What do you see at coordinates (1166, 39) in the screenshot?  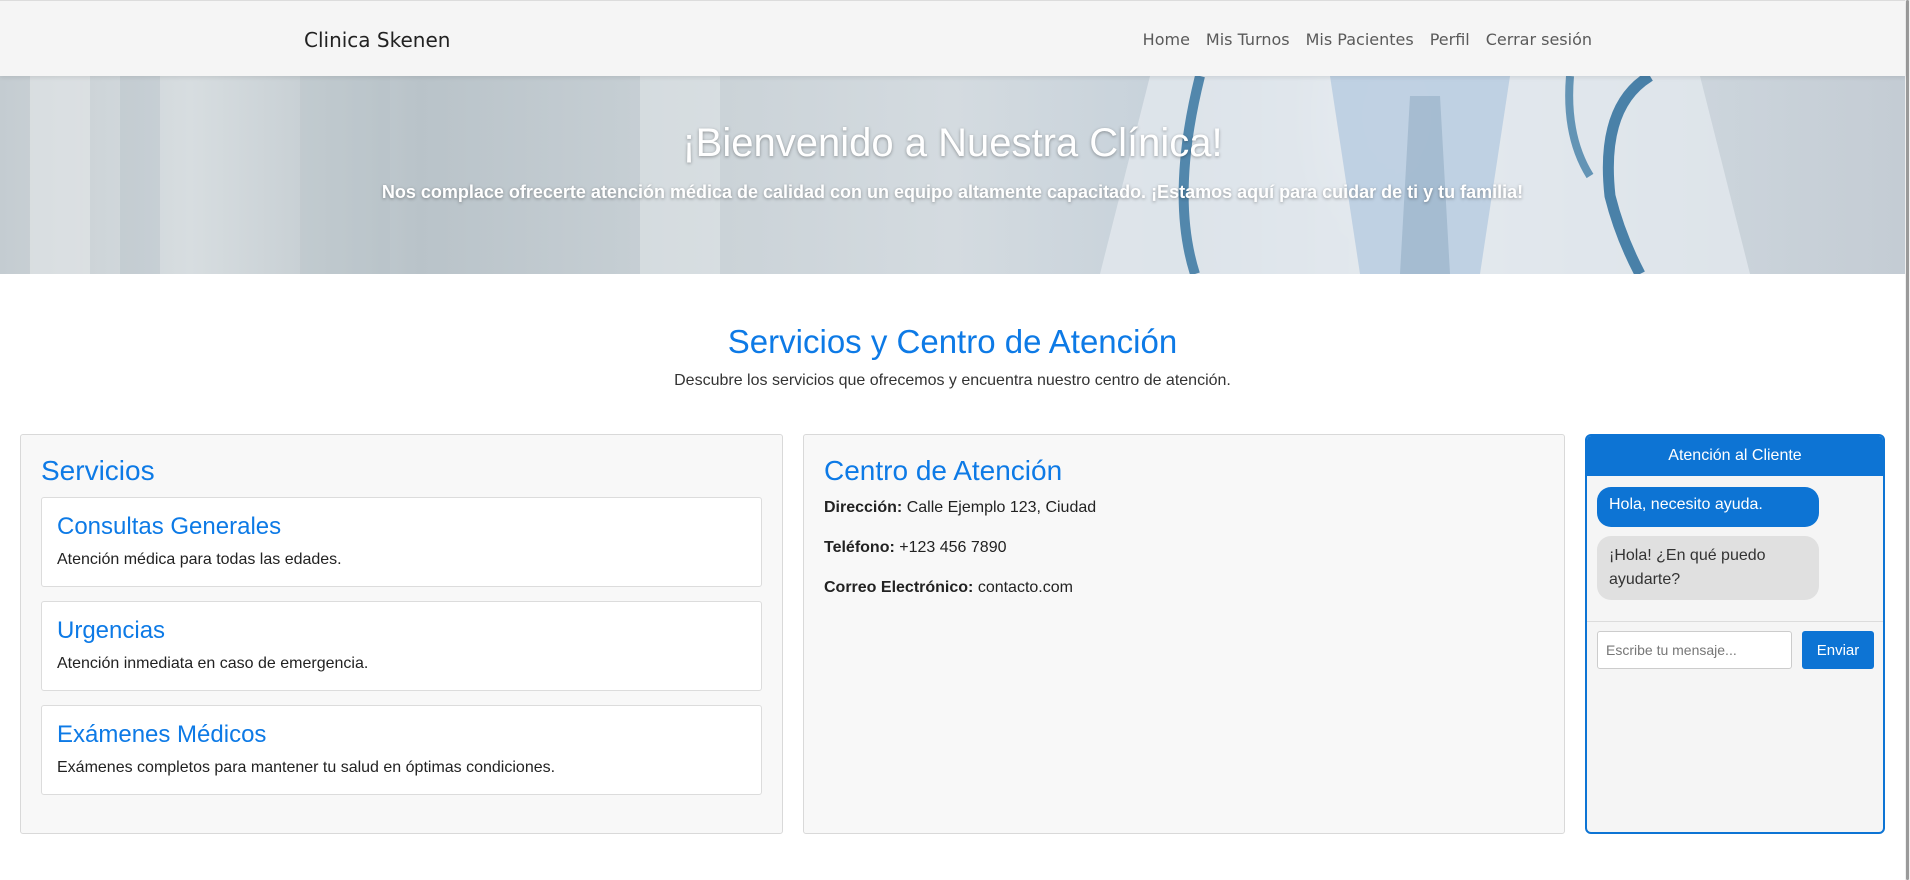 I see `nav-home-link: Home` at bounding box center [1166, 39].